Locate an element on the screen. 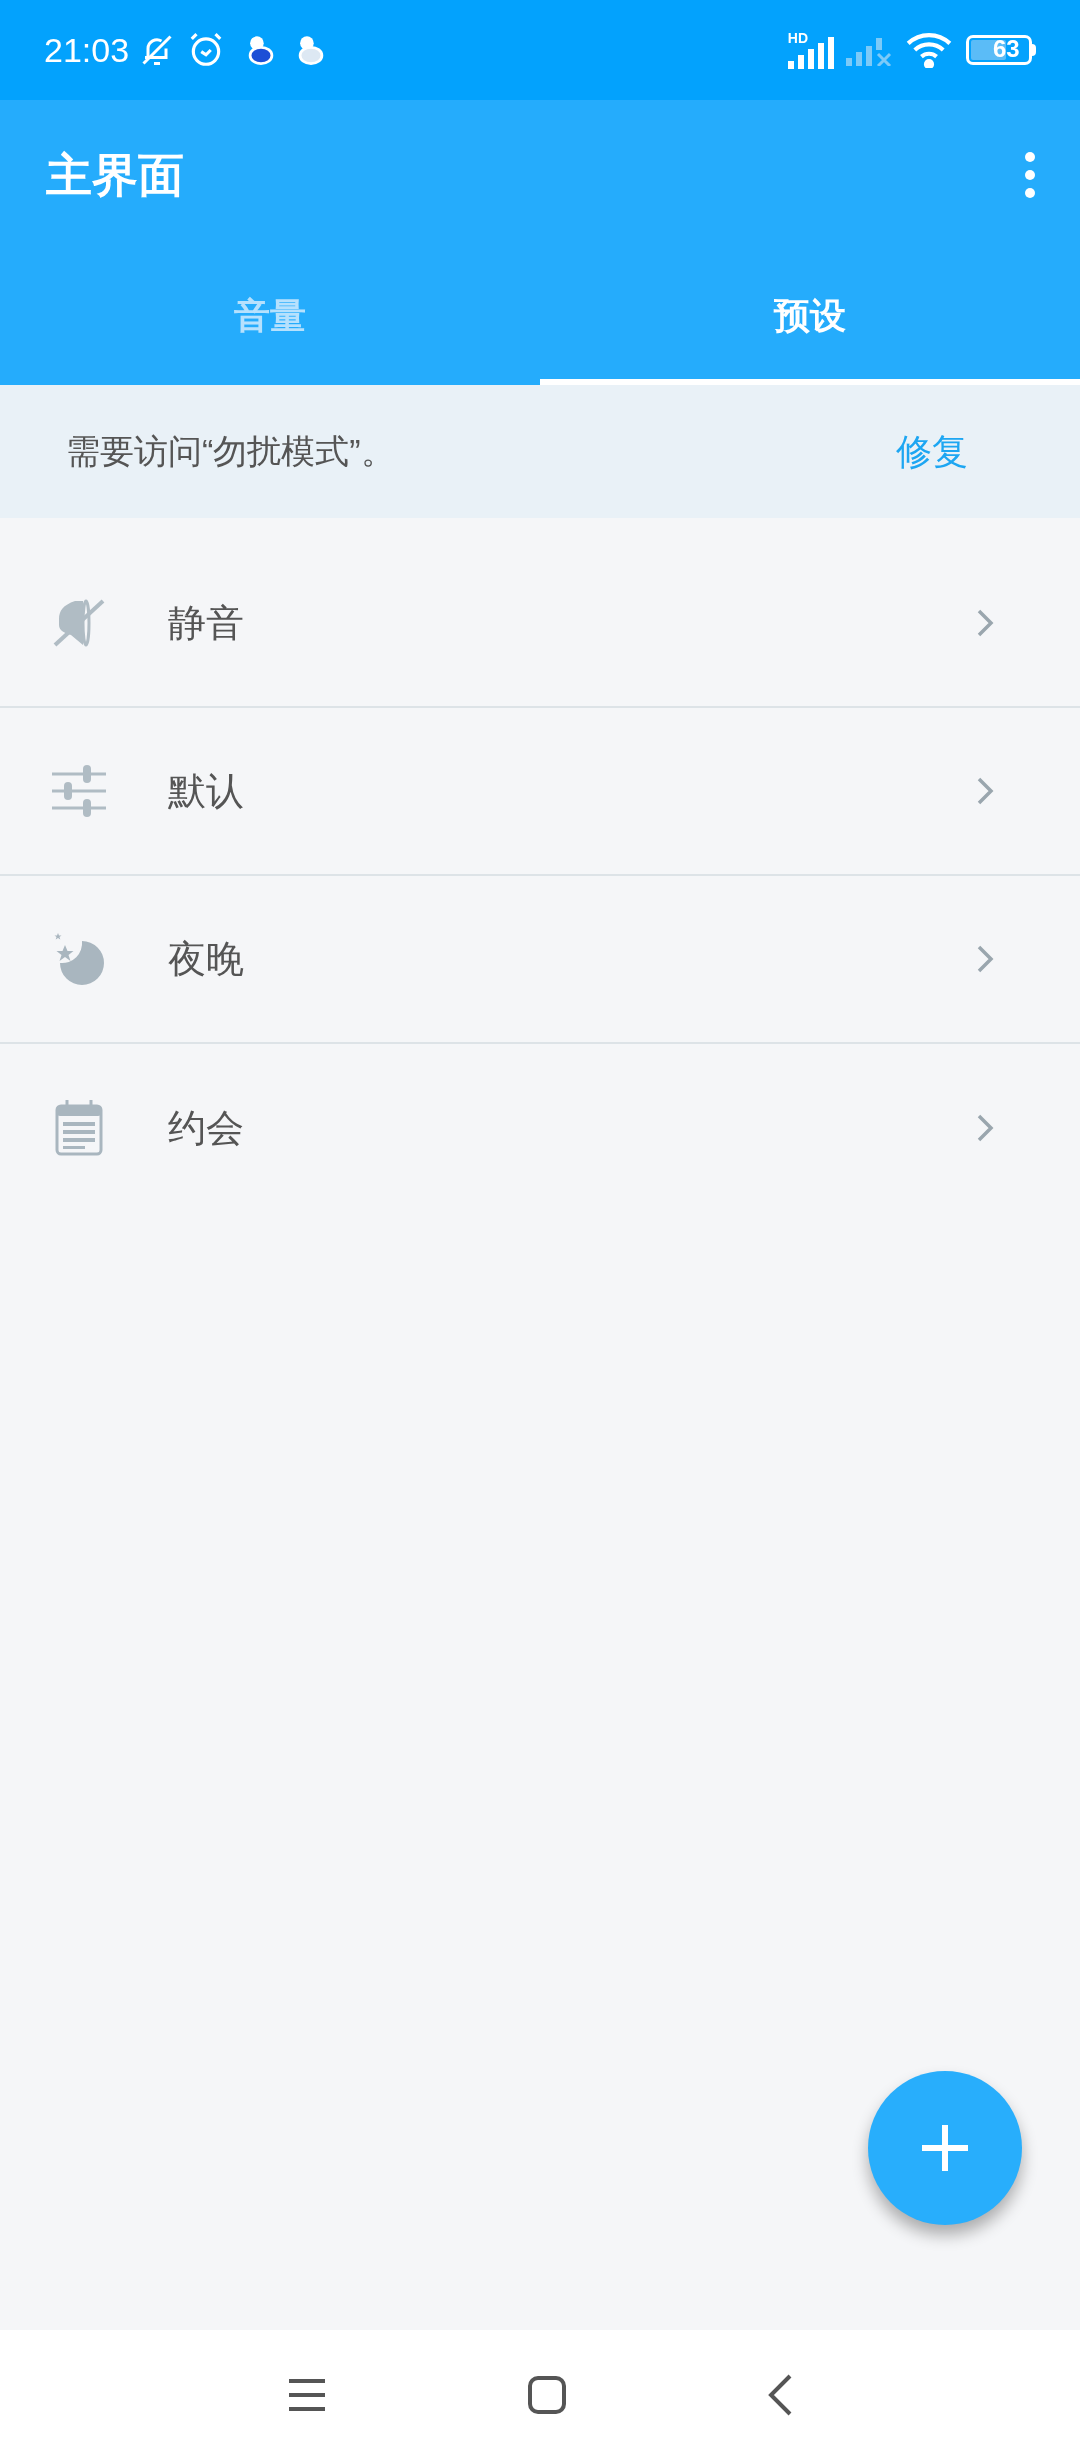  preset-item: 夜晚 is located at coordinates (540, 960).